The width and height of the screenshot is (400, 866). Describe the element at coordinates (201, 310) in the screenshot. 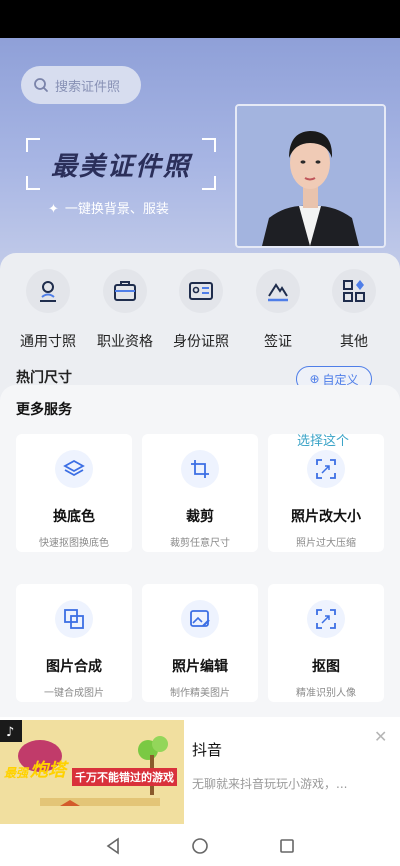

I see `category-id-card: 身份证照` at that location.